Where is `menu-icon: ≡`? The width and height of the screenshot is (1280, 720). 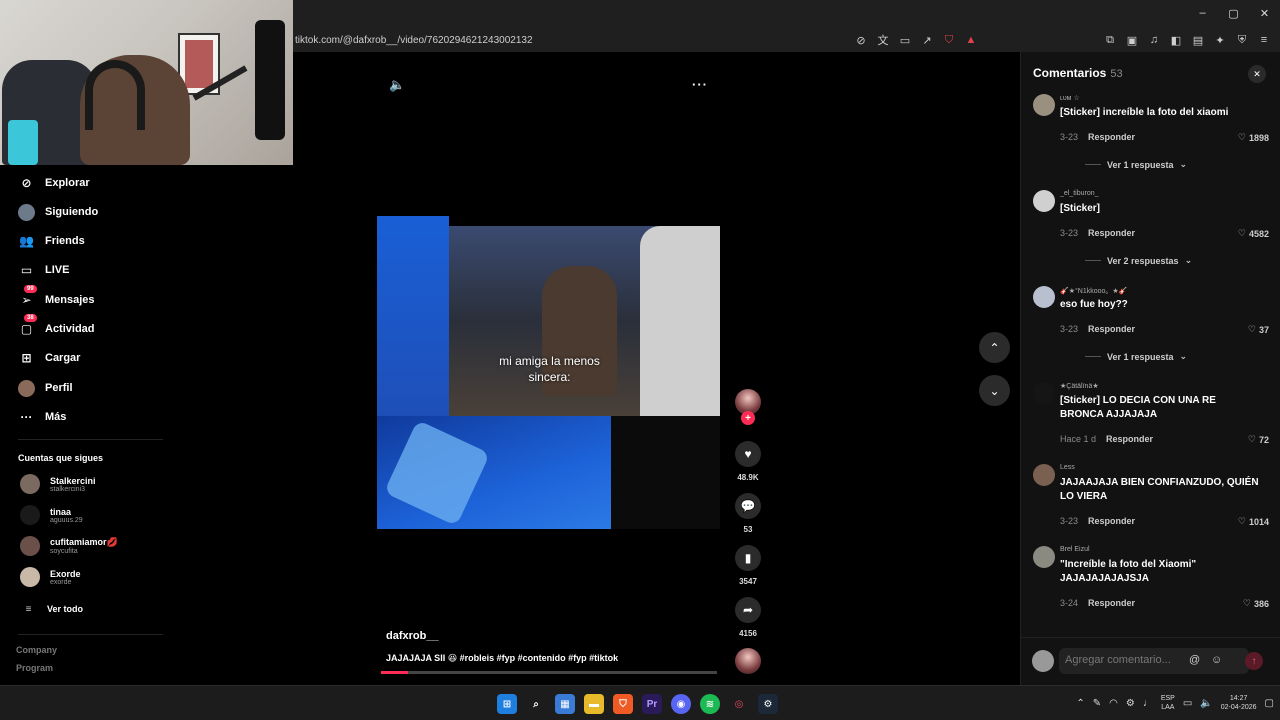 menu-icon: ≡ is located at coordinates (1264, 40).